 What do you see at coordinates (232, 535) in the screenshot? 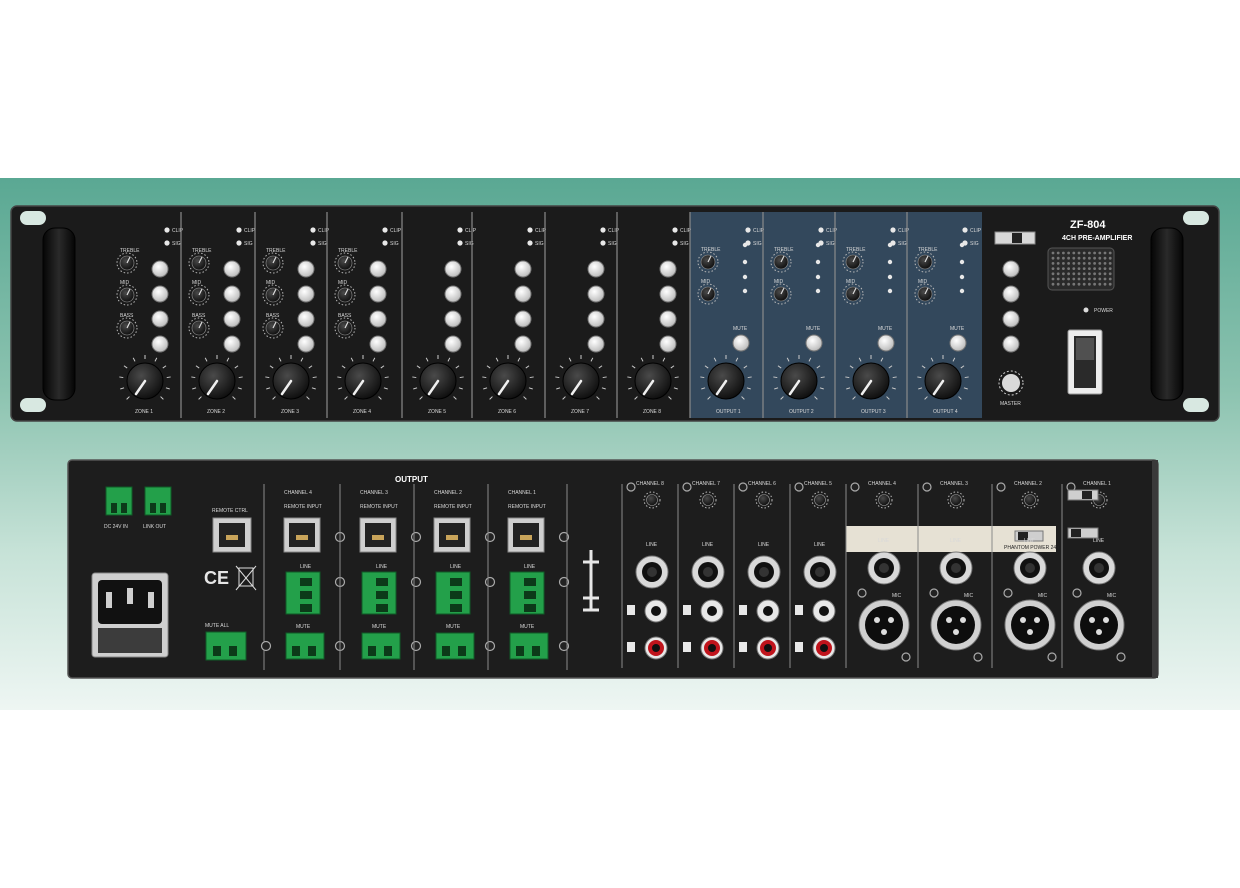
I see `remote-ctrl-port` at bounding box center [232, 535].